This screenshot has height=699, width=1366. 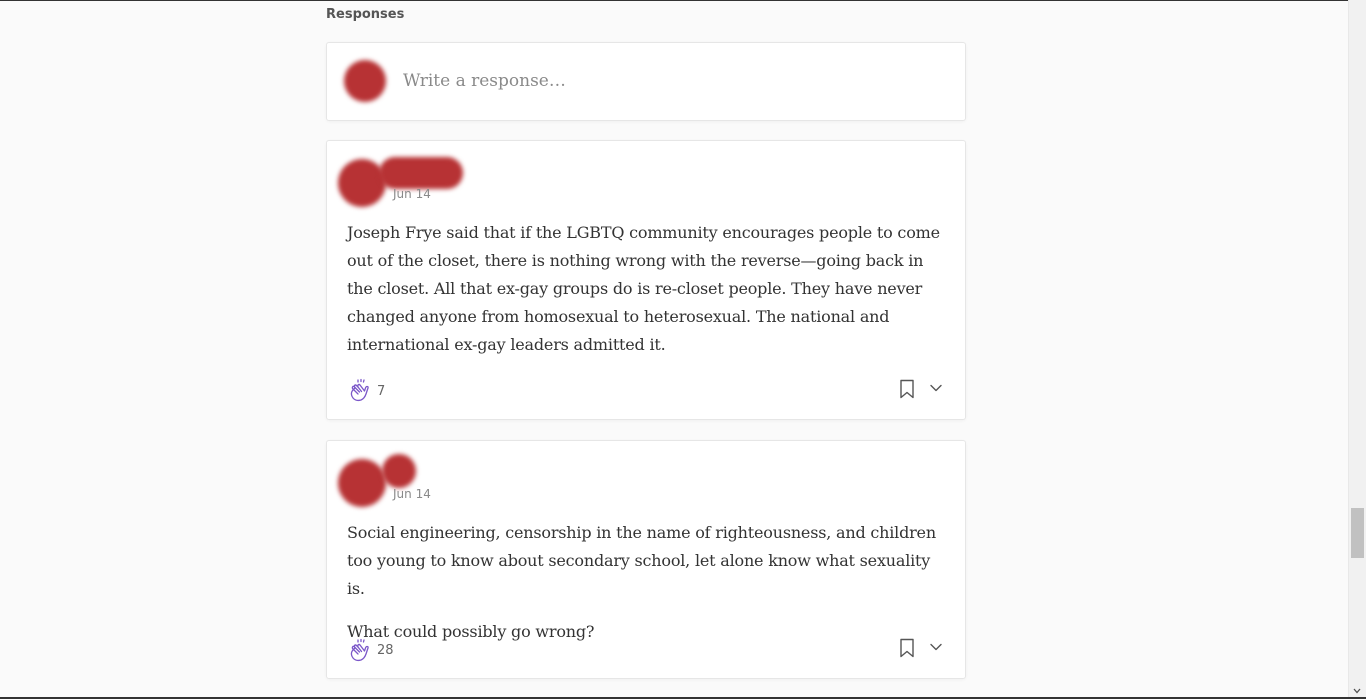 What do you see at coordinates (683, 0) in the screenshot?
I see `top-border` at bounding box center [683, 0].